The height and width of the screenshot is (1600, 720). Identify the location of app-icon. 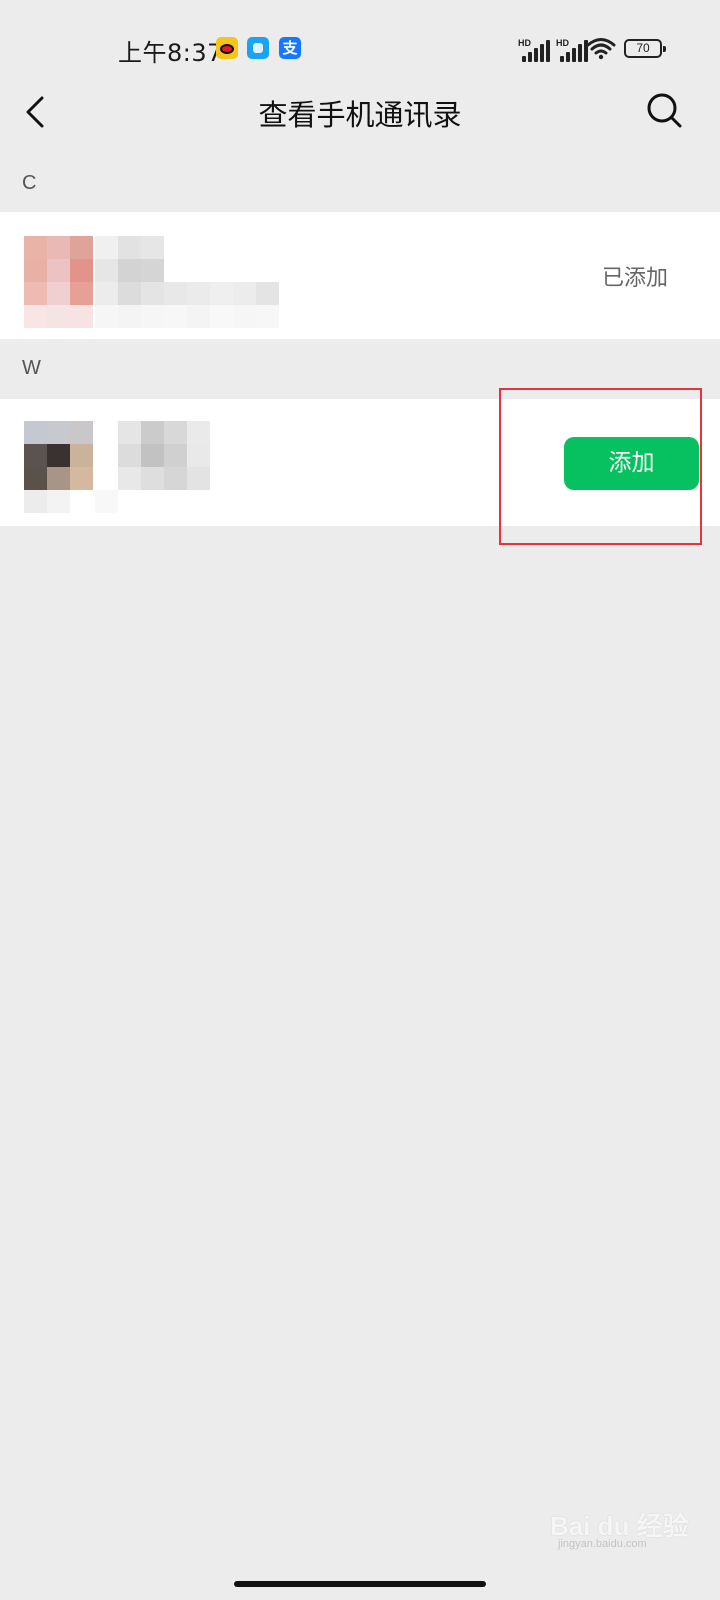
(258, 48).